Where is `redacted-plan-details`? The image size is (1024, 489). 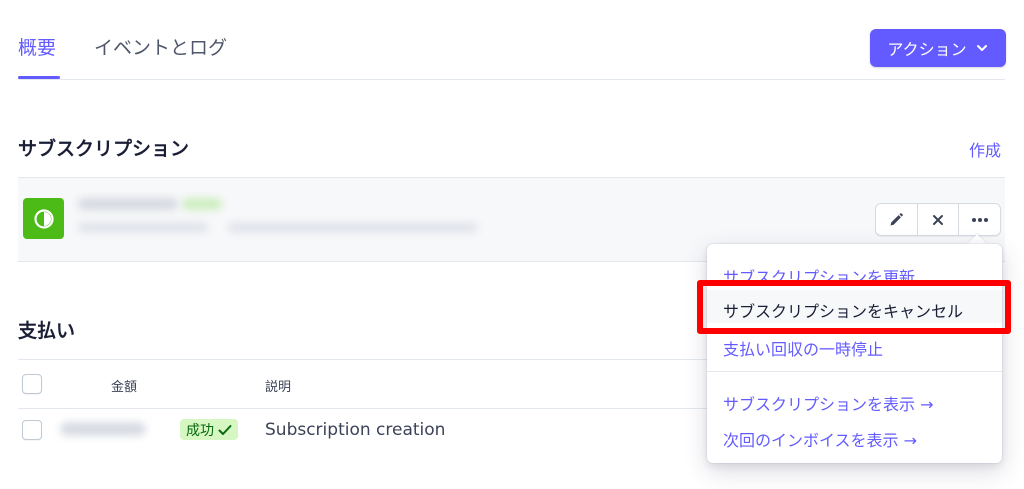 redacted-plan-details is located at coordinates (143, 227).